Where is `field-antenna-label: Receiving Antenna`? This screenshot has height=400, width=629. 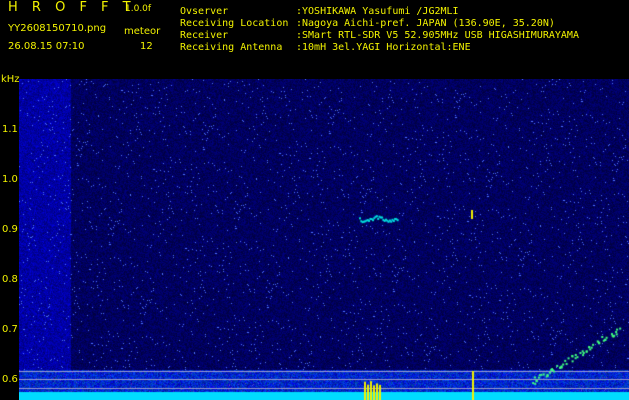
field-antenna-label: Receiving Antenna is located at coordinates (231, 47).